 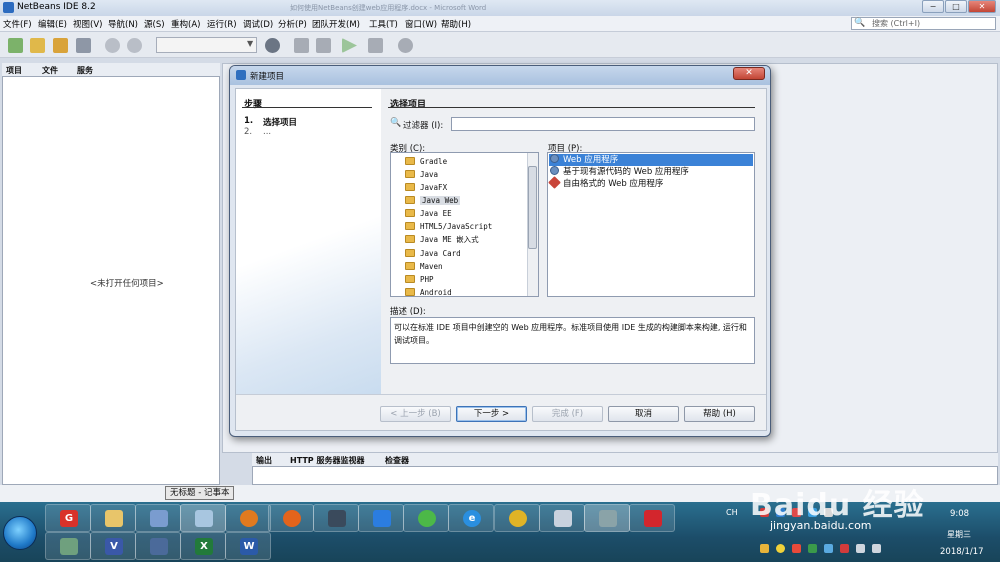 I want to click on clock-date: 2018/1/17, so click(x=962, y=552).